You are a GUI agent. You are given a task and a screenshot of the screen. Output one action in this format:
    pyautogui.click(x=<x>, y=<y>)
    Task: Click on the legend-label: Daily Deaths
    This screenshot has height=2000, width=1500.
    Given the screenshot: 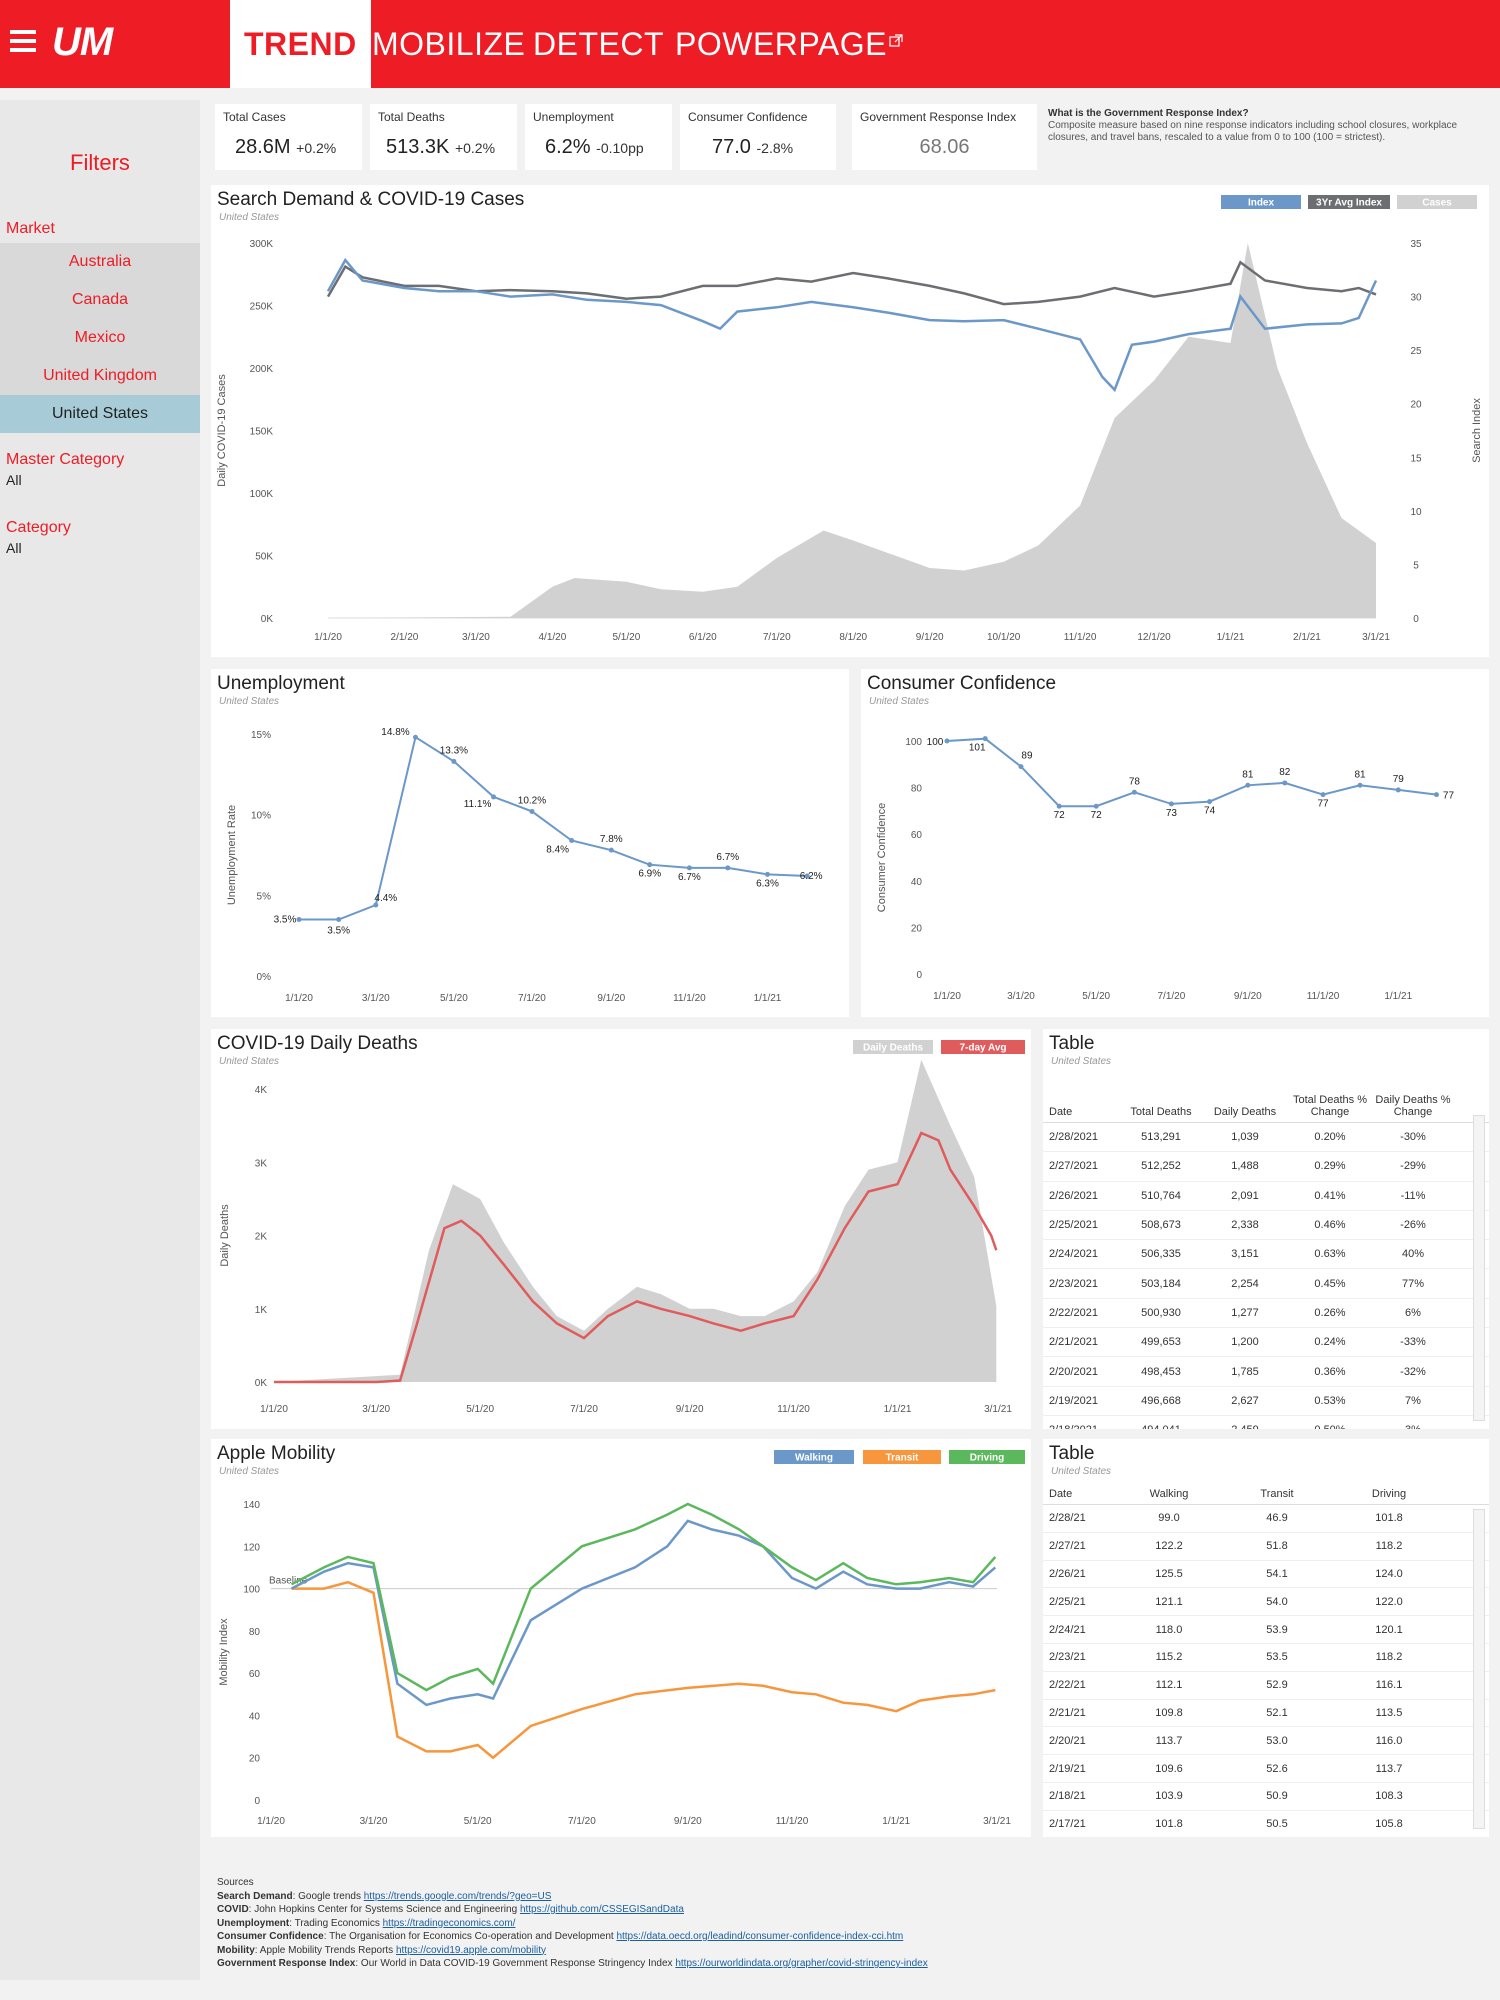 What is the action you would take?
    pyautogui.click(x=893, y=1048)
    